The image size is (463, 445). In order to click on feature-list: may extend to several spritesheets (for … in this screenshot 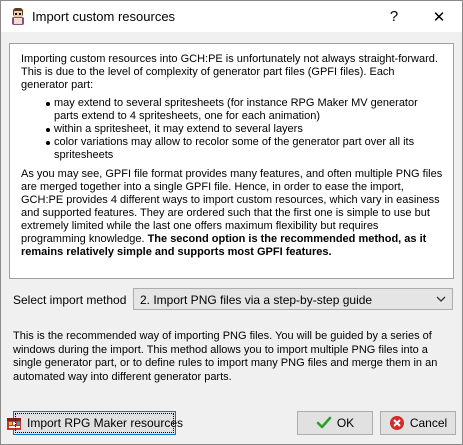, I will do `click(232, 129)`.